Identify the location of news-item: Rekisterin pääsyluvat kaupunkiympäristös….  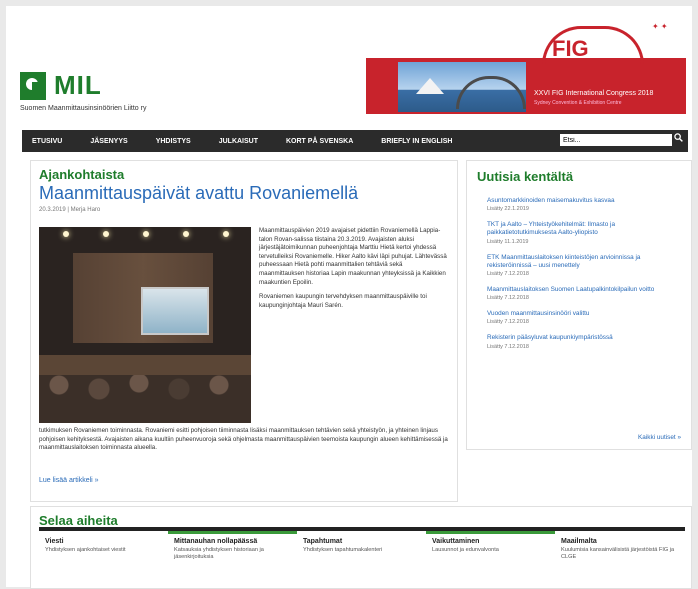
(584, 341).